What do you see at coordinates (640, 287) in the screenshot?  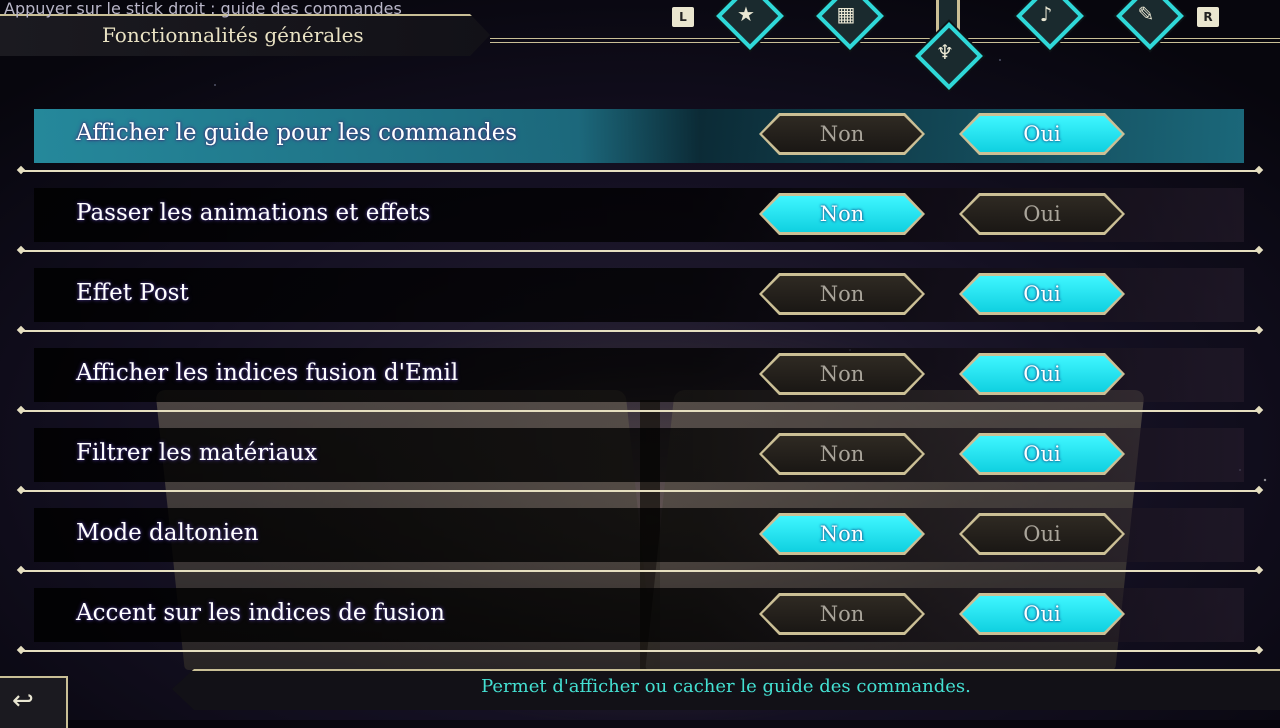 I see `option-row: Effet Post Non Oui` at bounding box center [640, 287].